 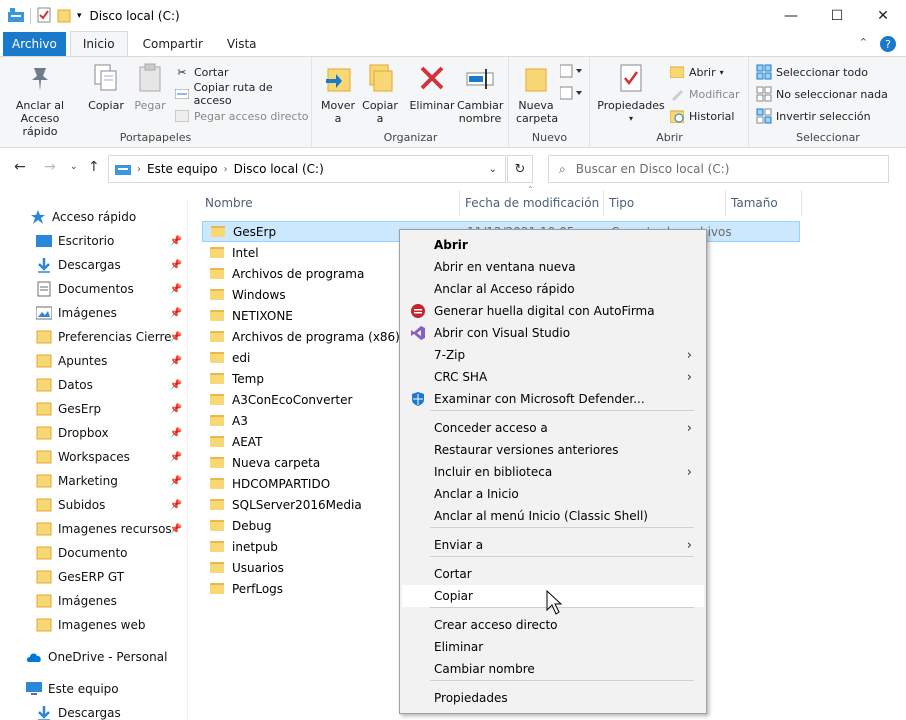 What do you see at coordinates (34, 44) in the screenshot?
I see `tab-archivo: Archivo` at bounding box center [34, 44].